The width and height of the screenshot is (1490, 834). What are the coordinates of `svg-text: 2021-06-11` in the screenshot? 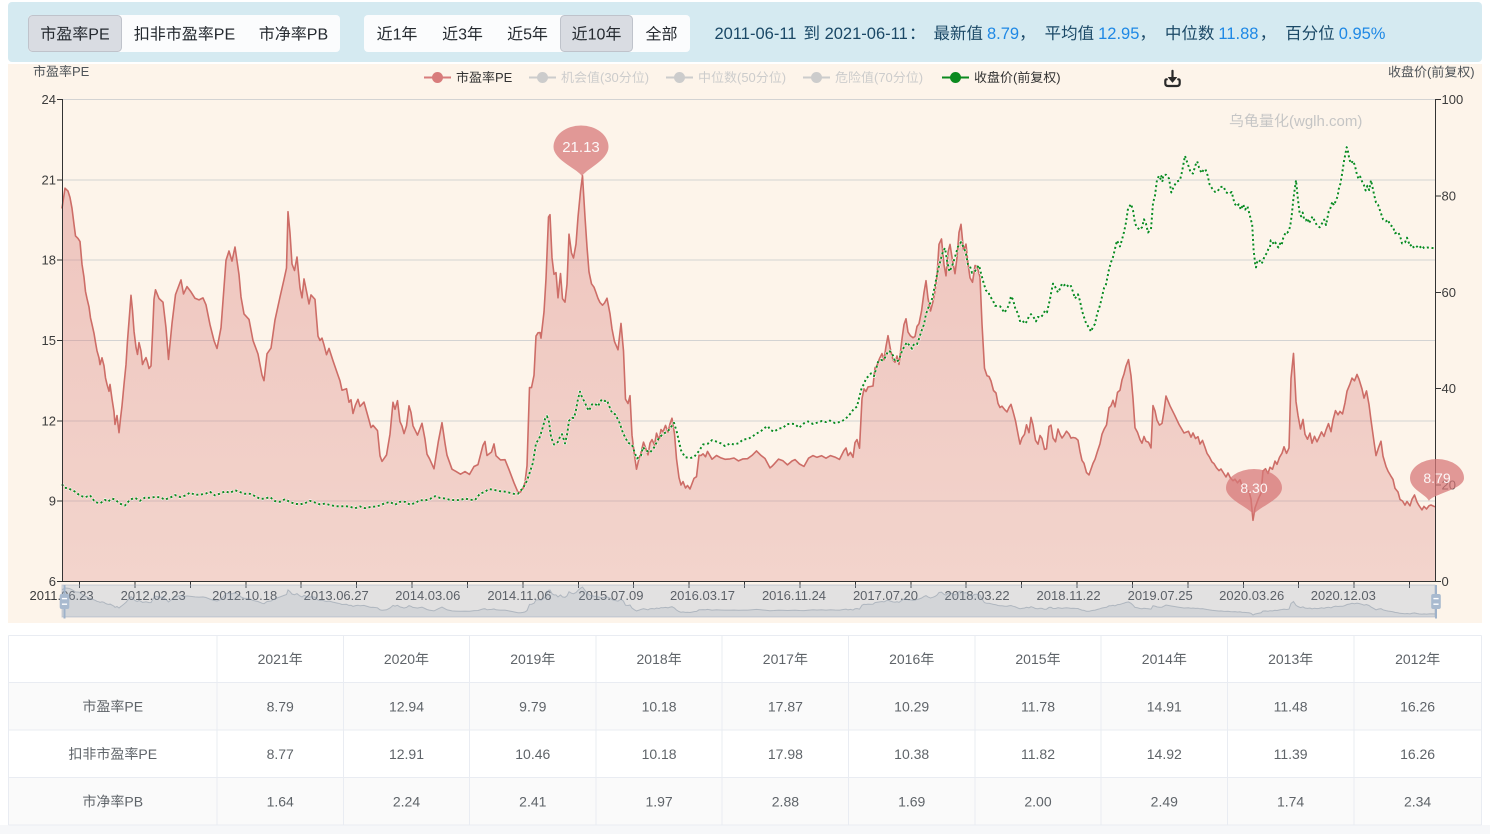 It's located at (864, 34).